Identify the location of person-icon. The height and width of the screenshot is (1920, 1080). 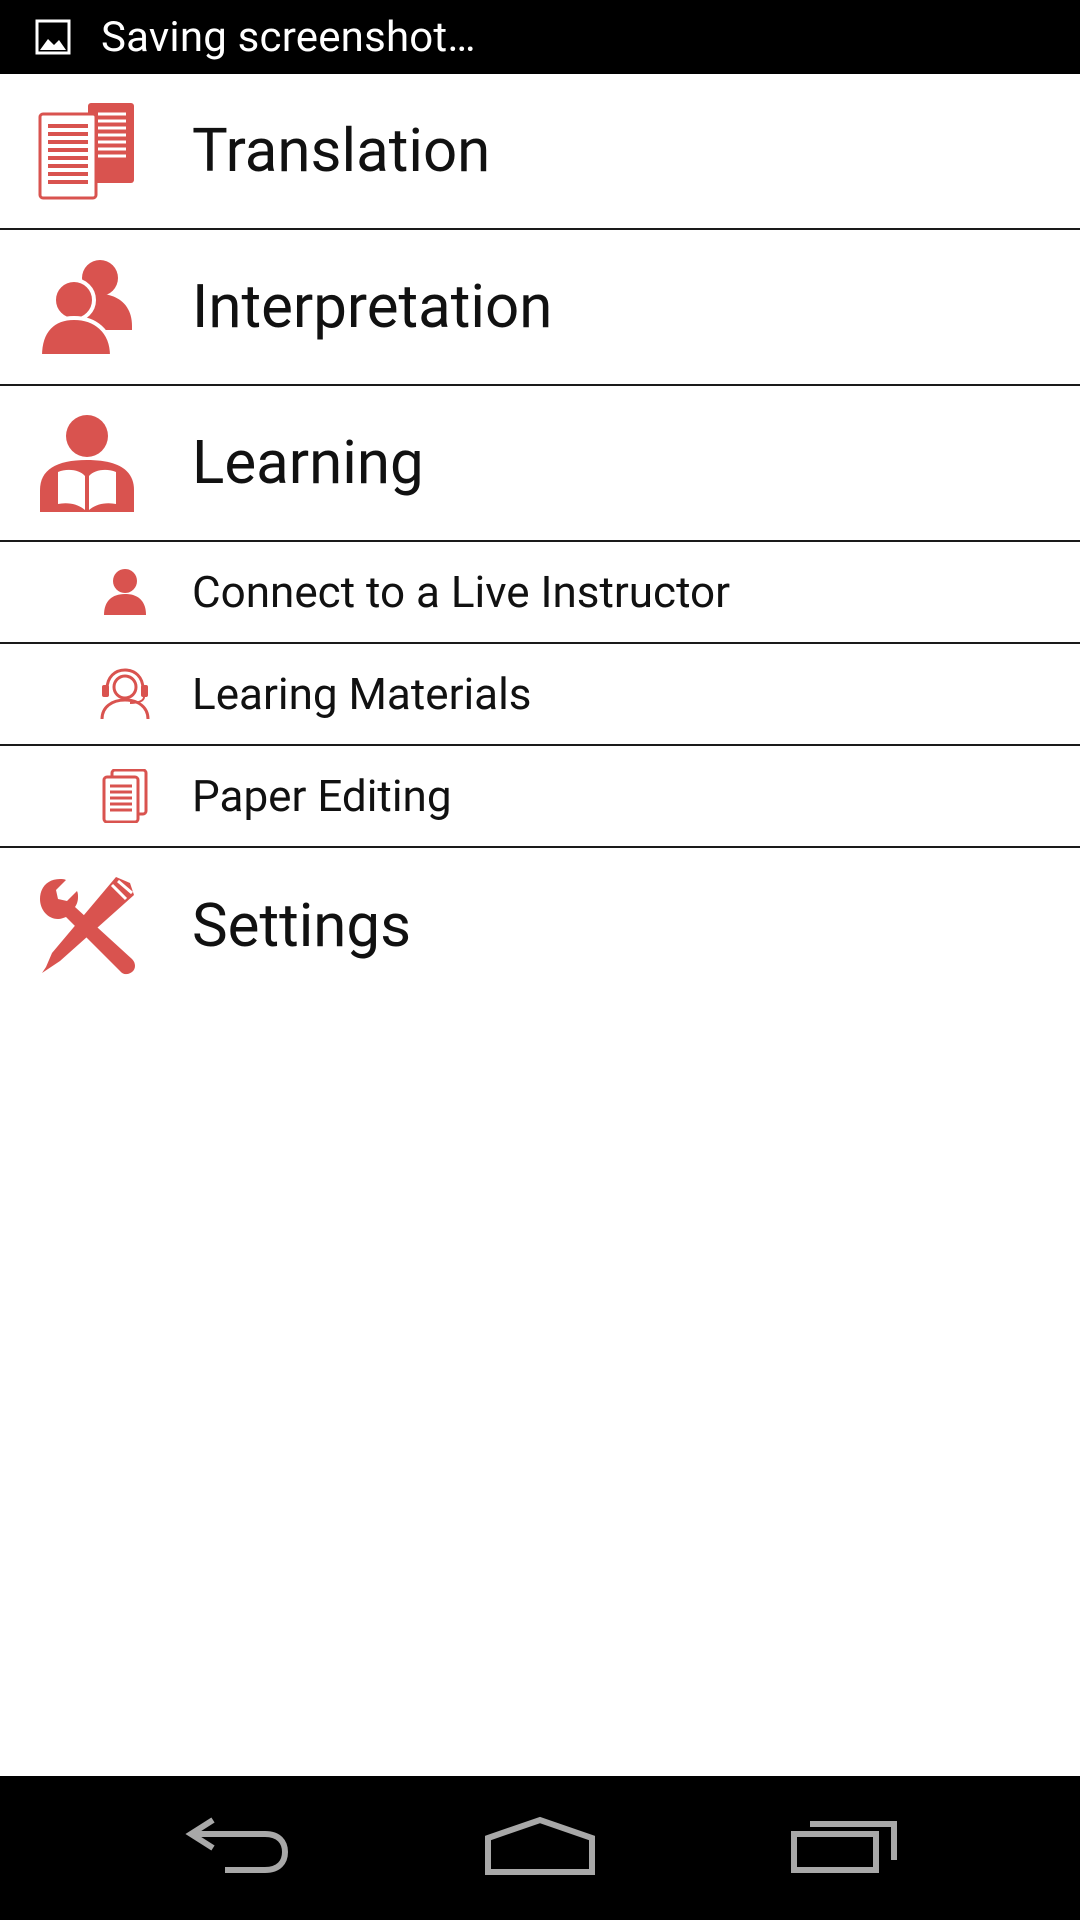
(125, 592).